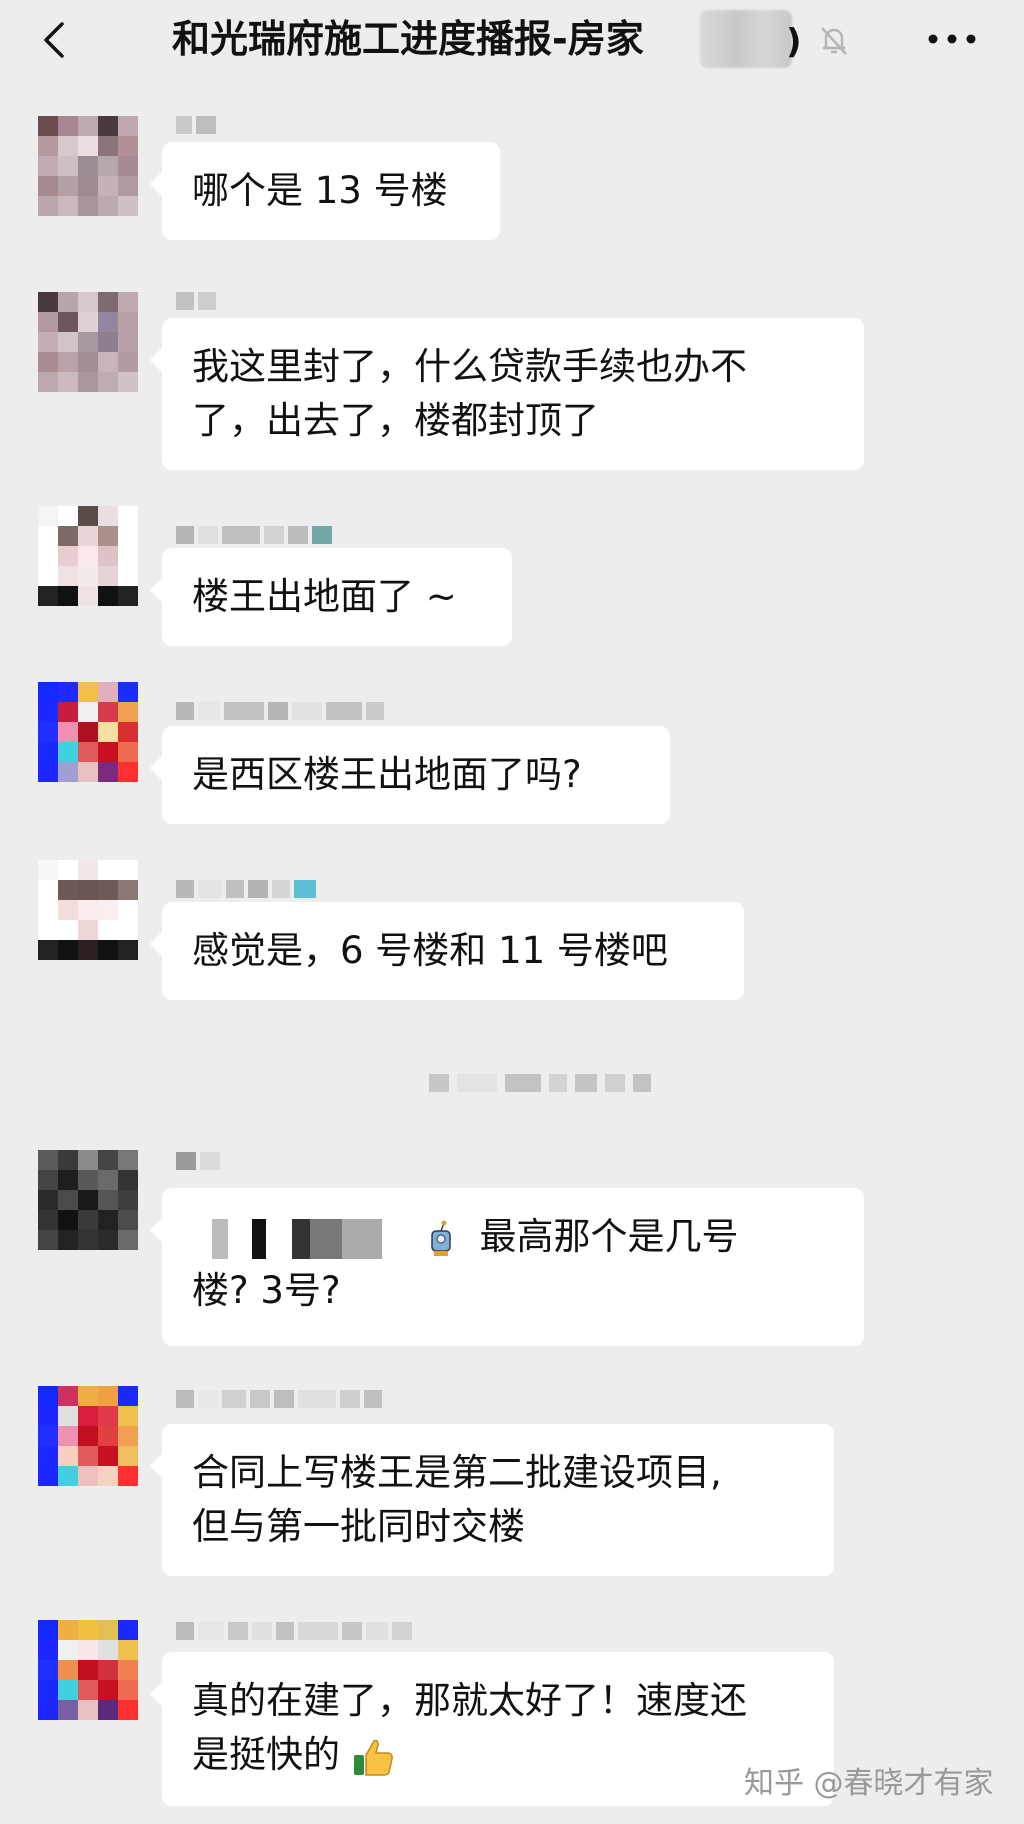  What do you see at coordinates (609, 1236) in the screenshot?
I see `message-text: 最高那个是几号` at bounding box center [609, 1236].